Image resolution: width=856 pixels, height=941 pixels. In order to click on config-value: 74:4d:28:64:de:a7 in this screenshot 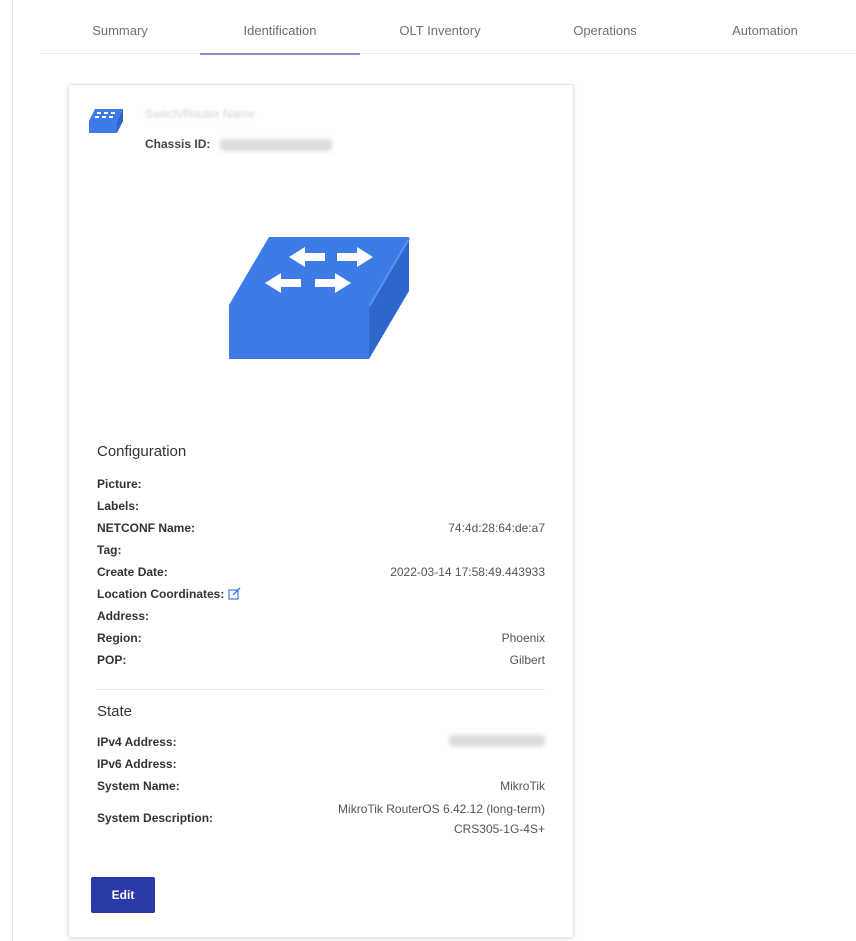, I will do `click(496, 528)`.